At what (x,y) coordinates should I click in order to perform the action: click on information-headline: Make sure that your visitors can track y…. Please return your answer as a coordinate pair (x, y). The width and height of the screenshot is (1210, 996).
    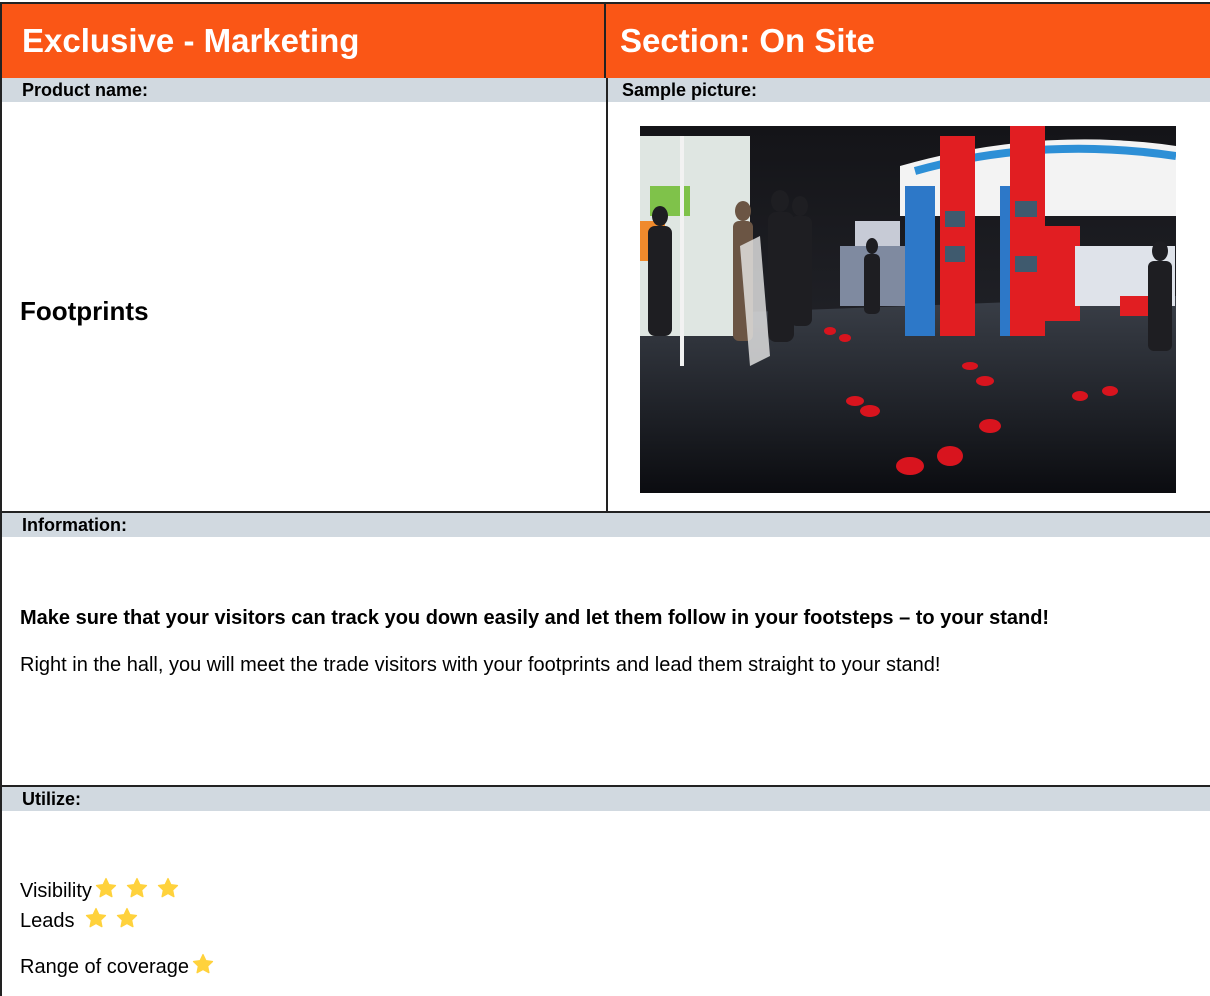
    Looking at the image, I should click on (535, 618).